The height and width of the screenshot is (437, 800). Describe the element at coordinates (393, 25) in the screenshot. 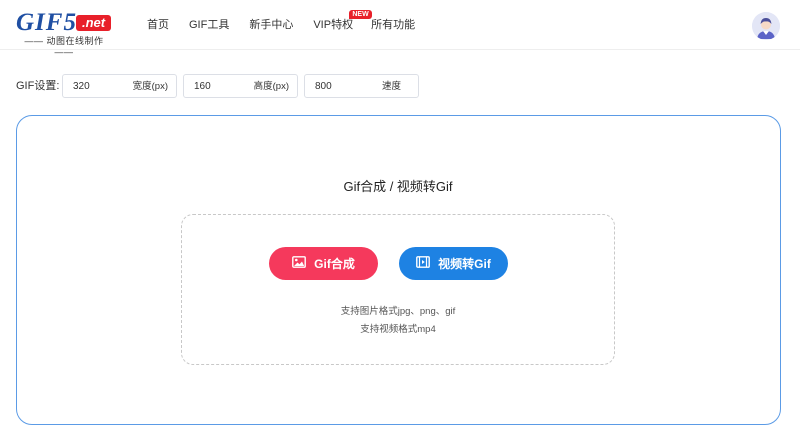

I see `nav-item-all-features: 所有功能` at that location.